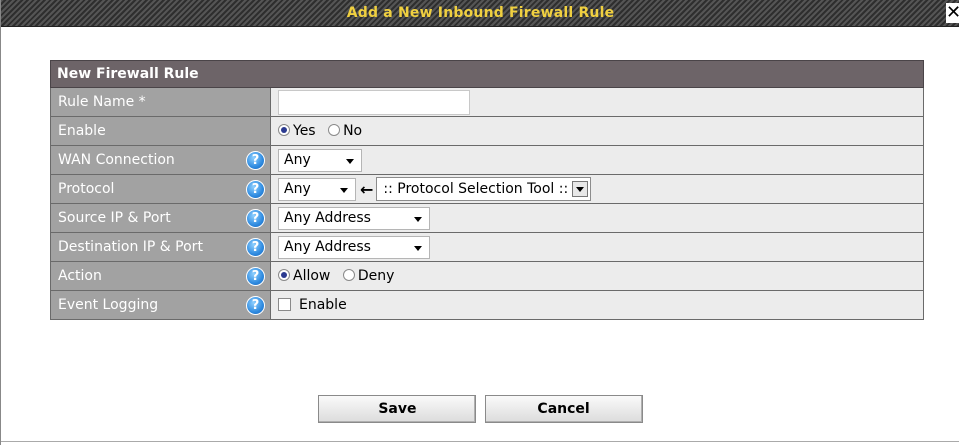 The height and width of the screenshot is (445, 959). What do you see at coordinates (374, 102) in the screenshot?
I see `rule-name-input` at bounding box center [374, 102].